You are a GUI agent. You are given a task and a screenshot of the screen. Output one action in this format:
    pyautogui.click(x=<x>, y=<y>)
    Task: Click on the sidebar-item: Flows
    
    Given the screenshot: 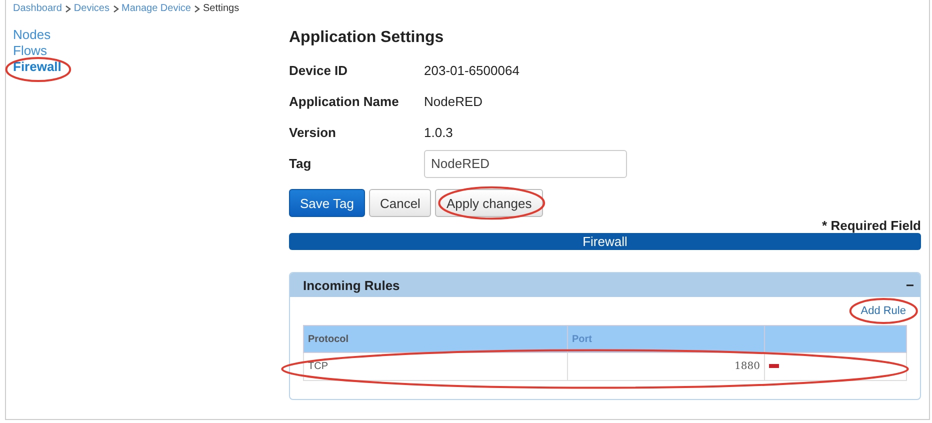 What is the action you would take?
    pyautogui.click(x=30, y=50)
    